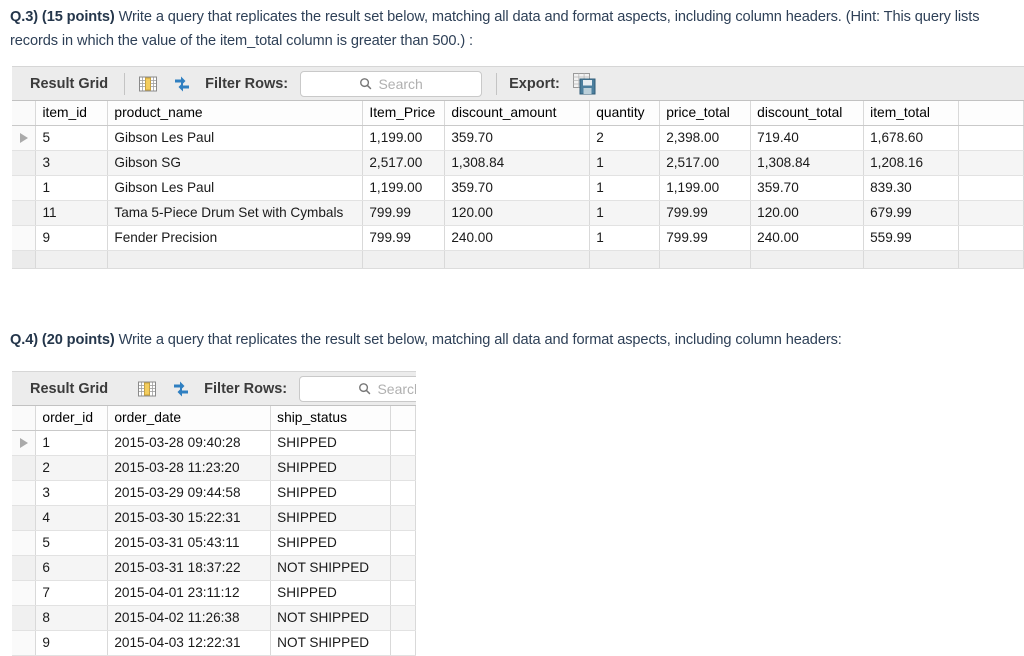 This screenshot has height=656, width=1024. Describe the element at coordinates (807, 113) in the screenshot. I see `column-header: discount_total` at that location.